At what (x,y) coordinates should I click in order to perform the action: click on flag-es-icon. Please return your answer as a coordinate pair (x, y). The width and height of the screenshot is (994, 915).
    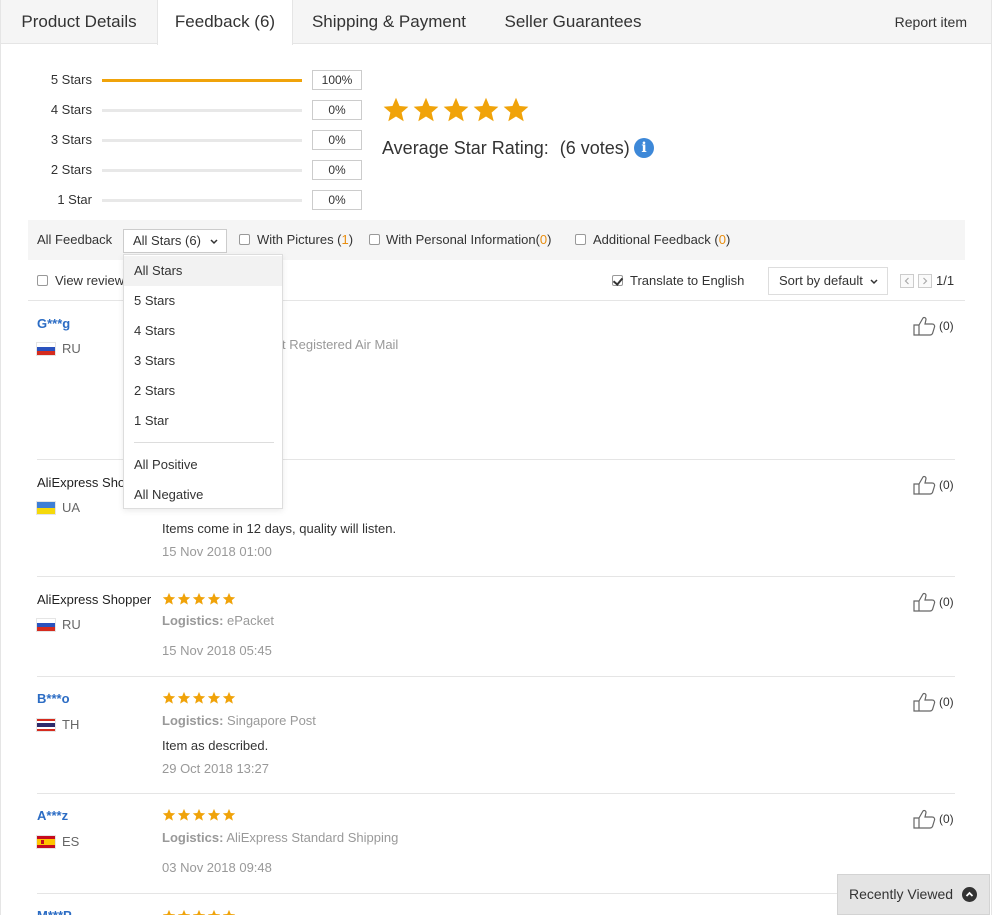
    Looking at the image, I should click on (46, 842).